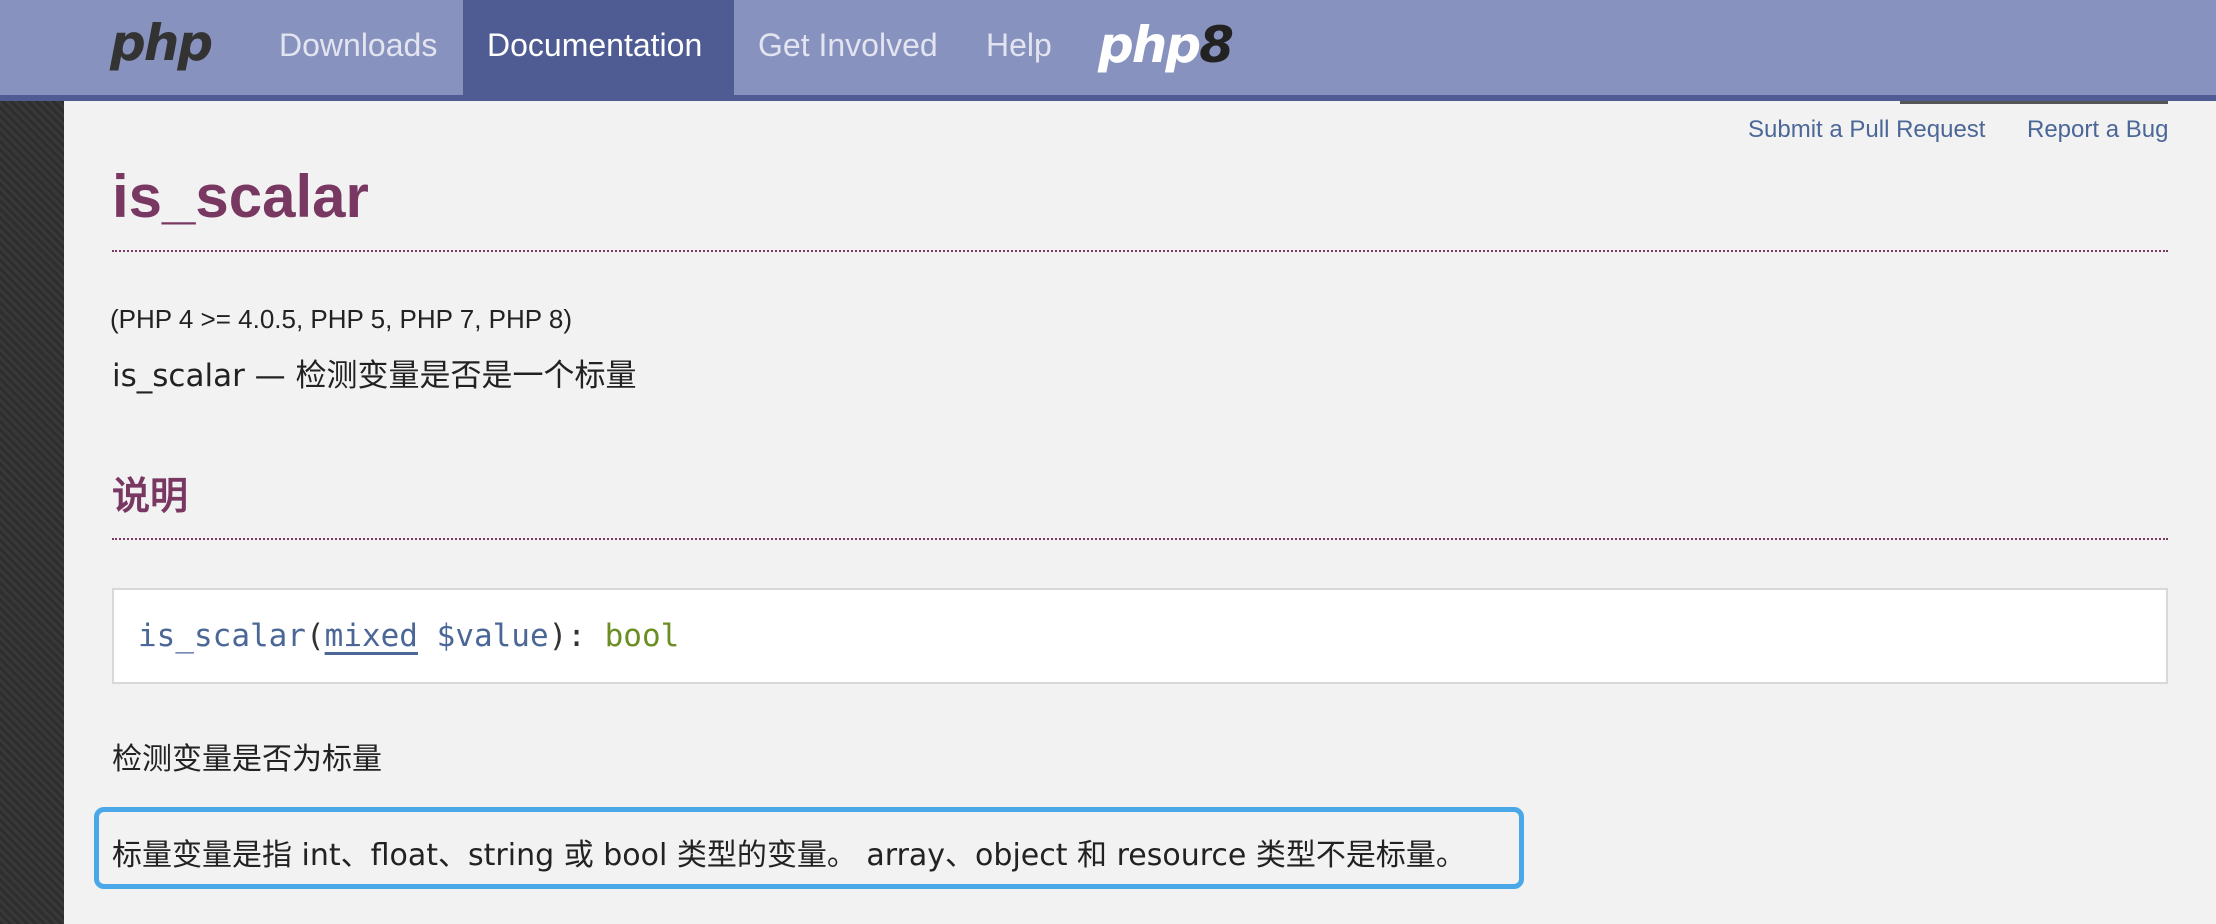  Describe the element at coordinates (374, 376) in the screenshot. I see `ref-purpose: is_scalar — 检测变量是否是一个标量` at that location.